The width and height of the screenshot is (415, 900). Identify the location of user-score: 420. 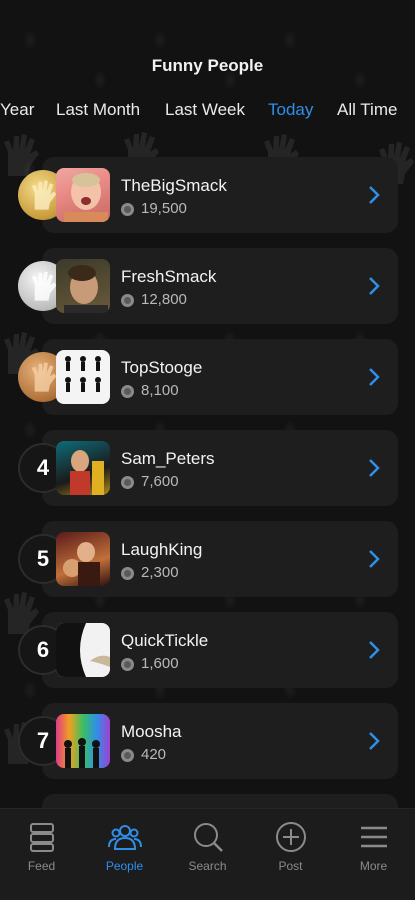
(154, 754).